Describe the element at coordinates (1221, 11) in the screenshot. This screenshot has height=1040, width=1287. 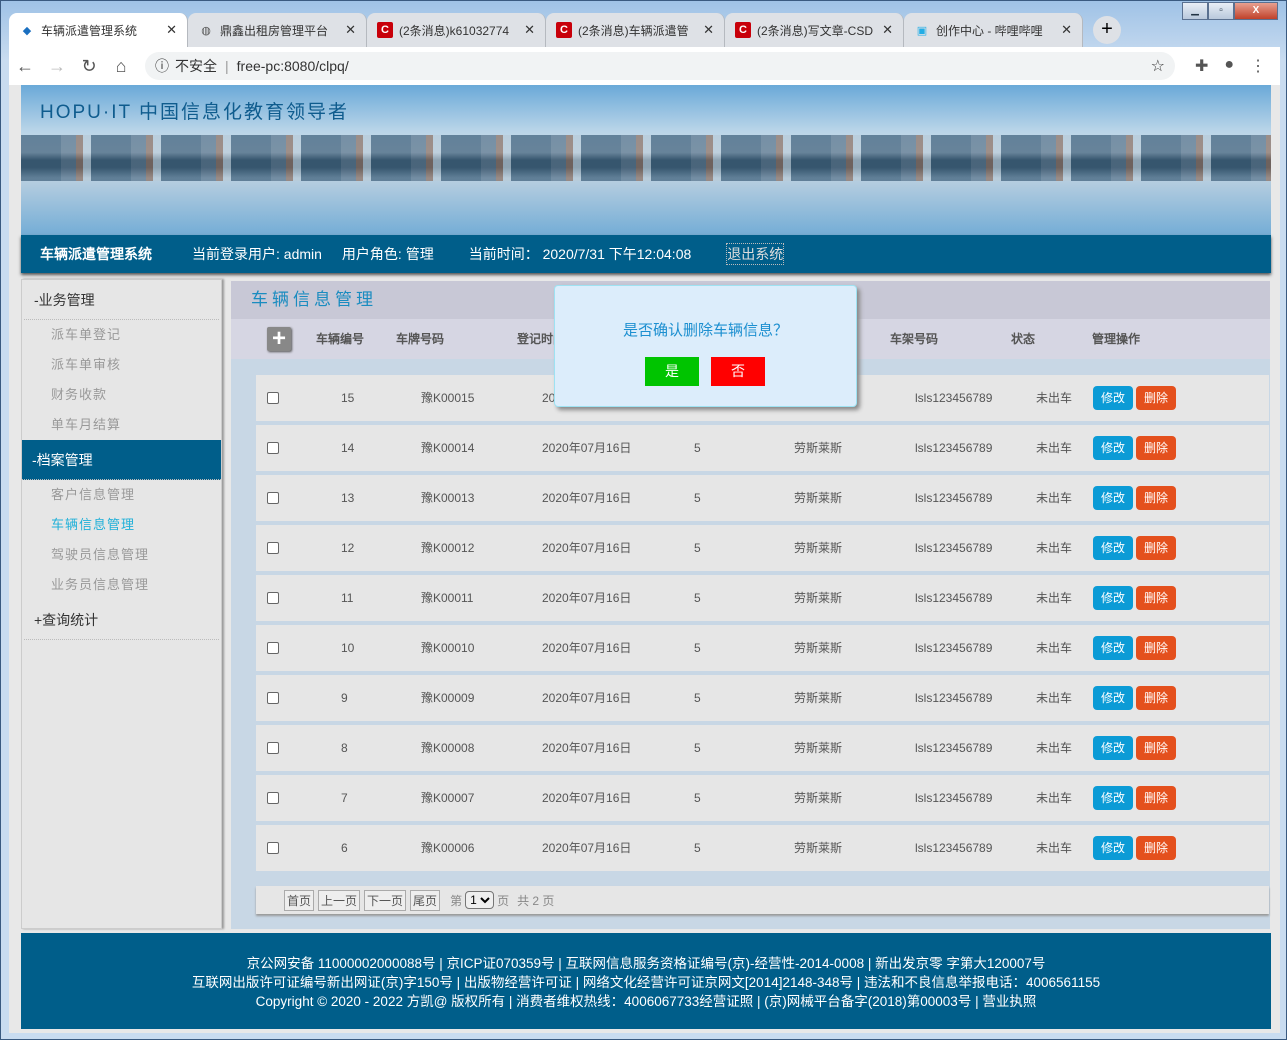
I see `maximize-button: ▫` at that location.